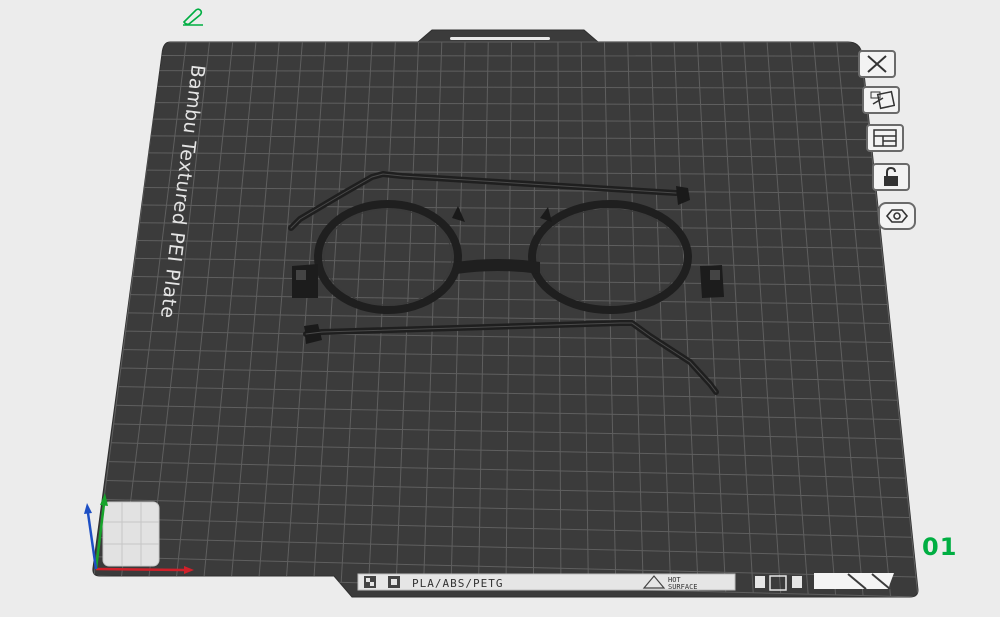 The width and height of the screenshot is (1000, 617). Describe the element at coordinates (546, 582) in the screenshot. I see `plate-label-bar: PLA/ABS/PETG HOT SURFACE` at that location.